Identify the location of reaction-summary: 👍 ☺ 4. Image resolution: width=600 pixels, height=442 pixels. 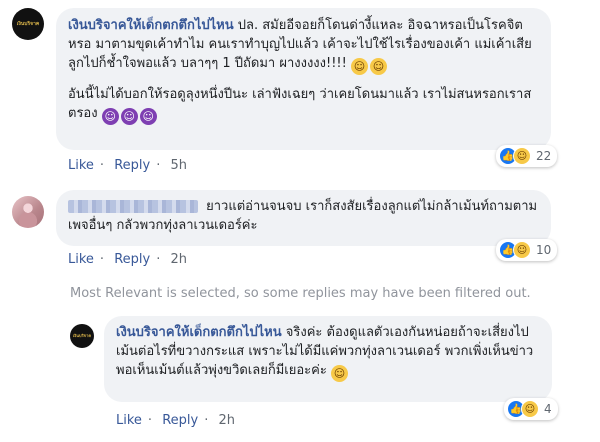
(531, 409).